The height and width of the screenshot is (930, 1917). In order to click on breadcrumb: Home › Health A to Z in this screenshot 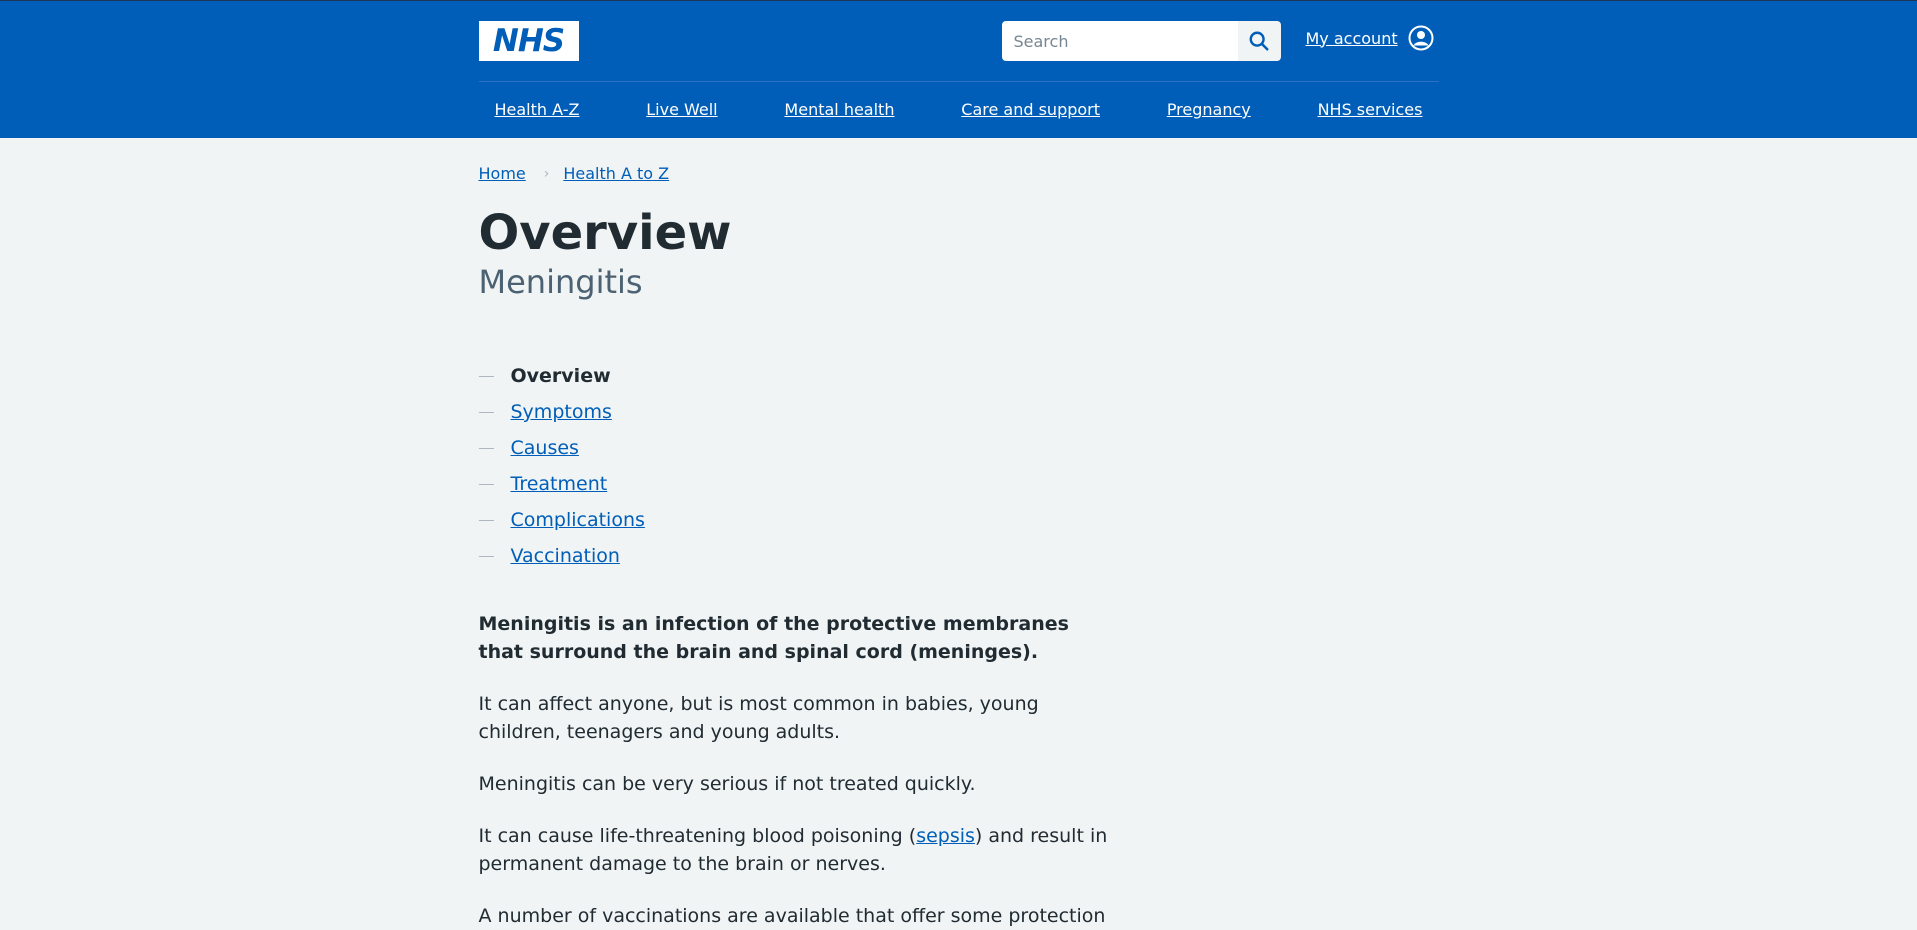, I will do `click(959, 160)`.